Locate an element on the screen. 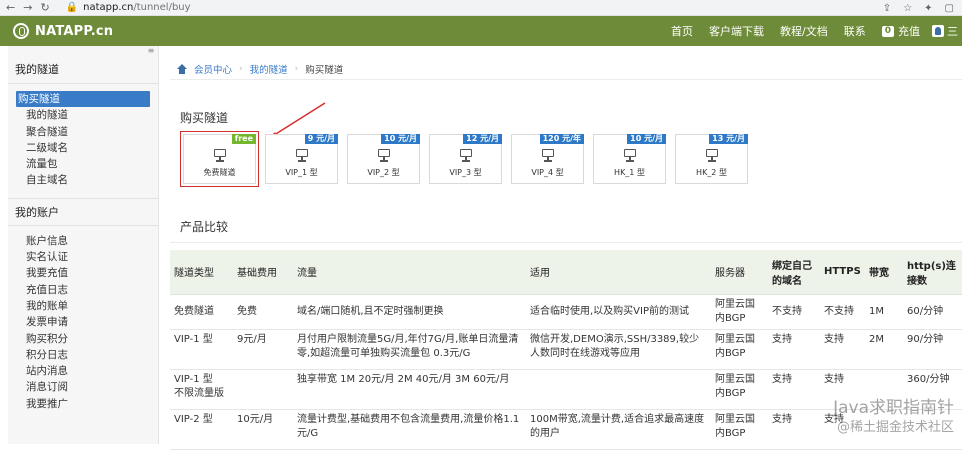 Image resolution: width=962 pixels, height=453 pixels. reload-icon: ↻ is located at coordinates (44, 7).